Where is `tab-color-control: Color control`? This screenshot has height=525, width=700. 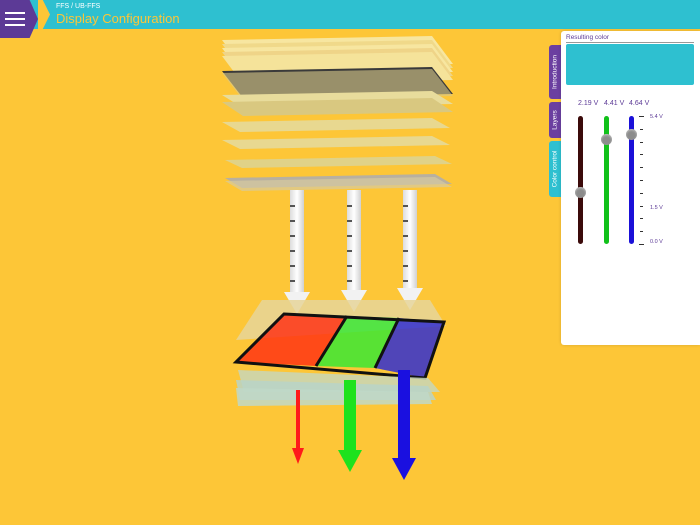
tab-color-control: Color control is located at coordinates (555, 169).